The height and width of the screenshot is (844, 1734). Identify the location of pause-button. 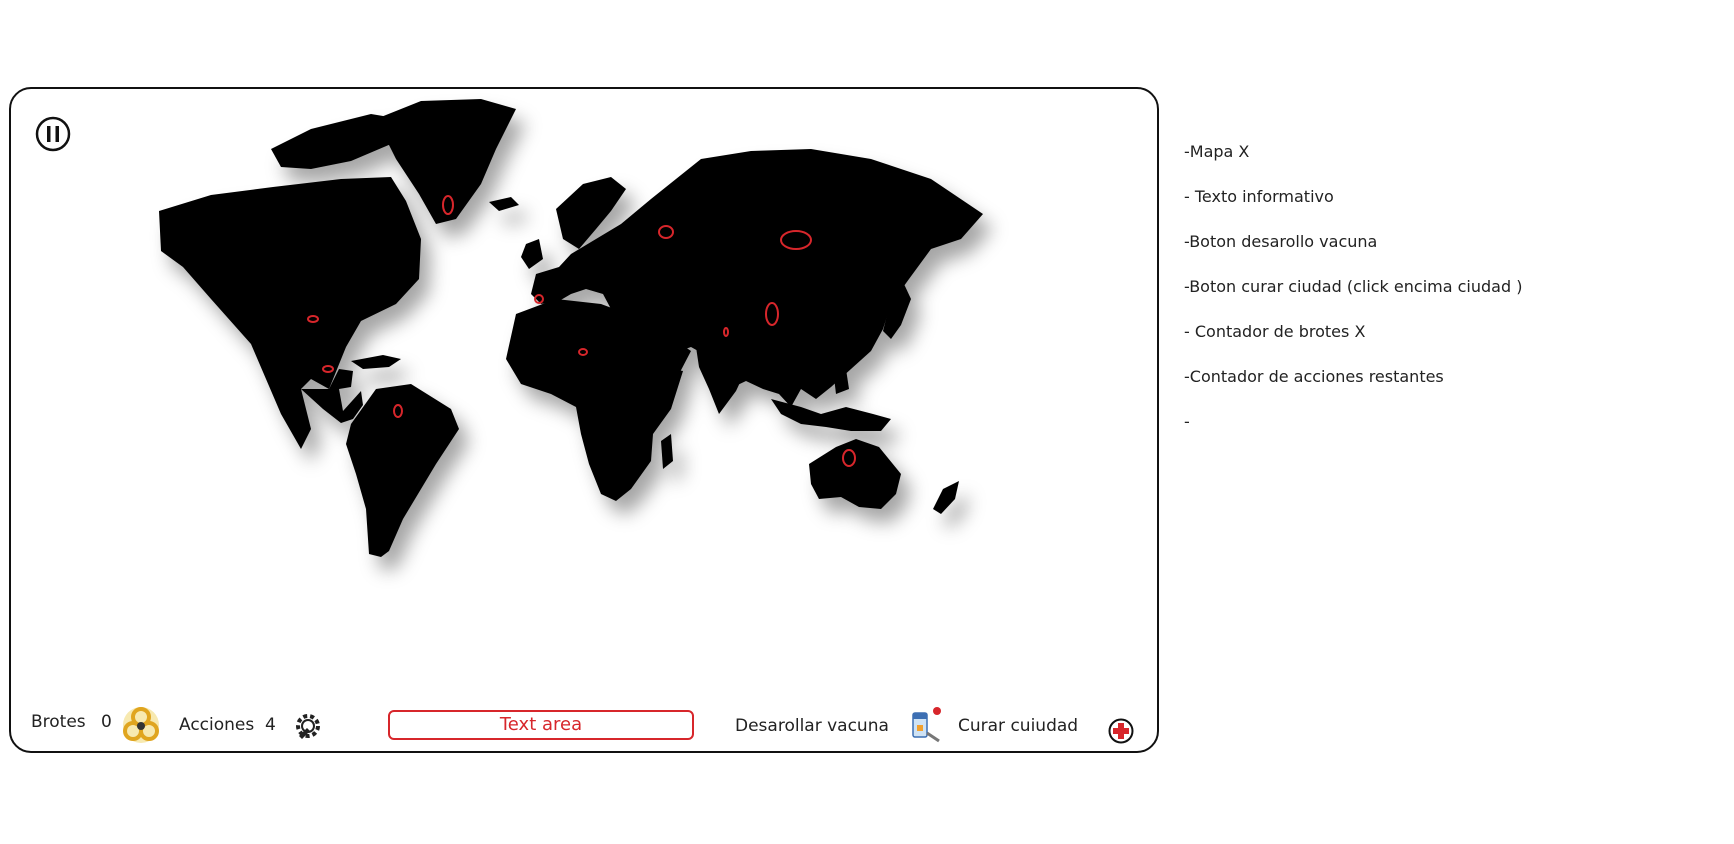
(53, 134).